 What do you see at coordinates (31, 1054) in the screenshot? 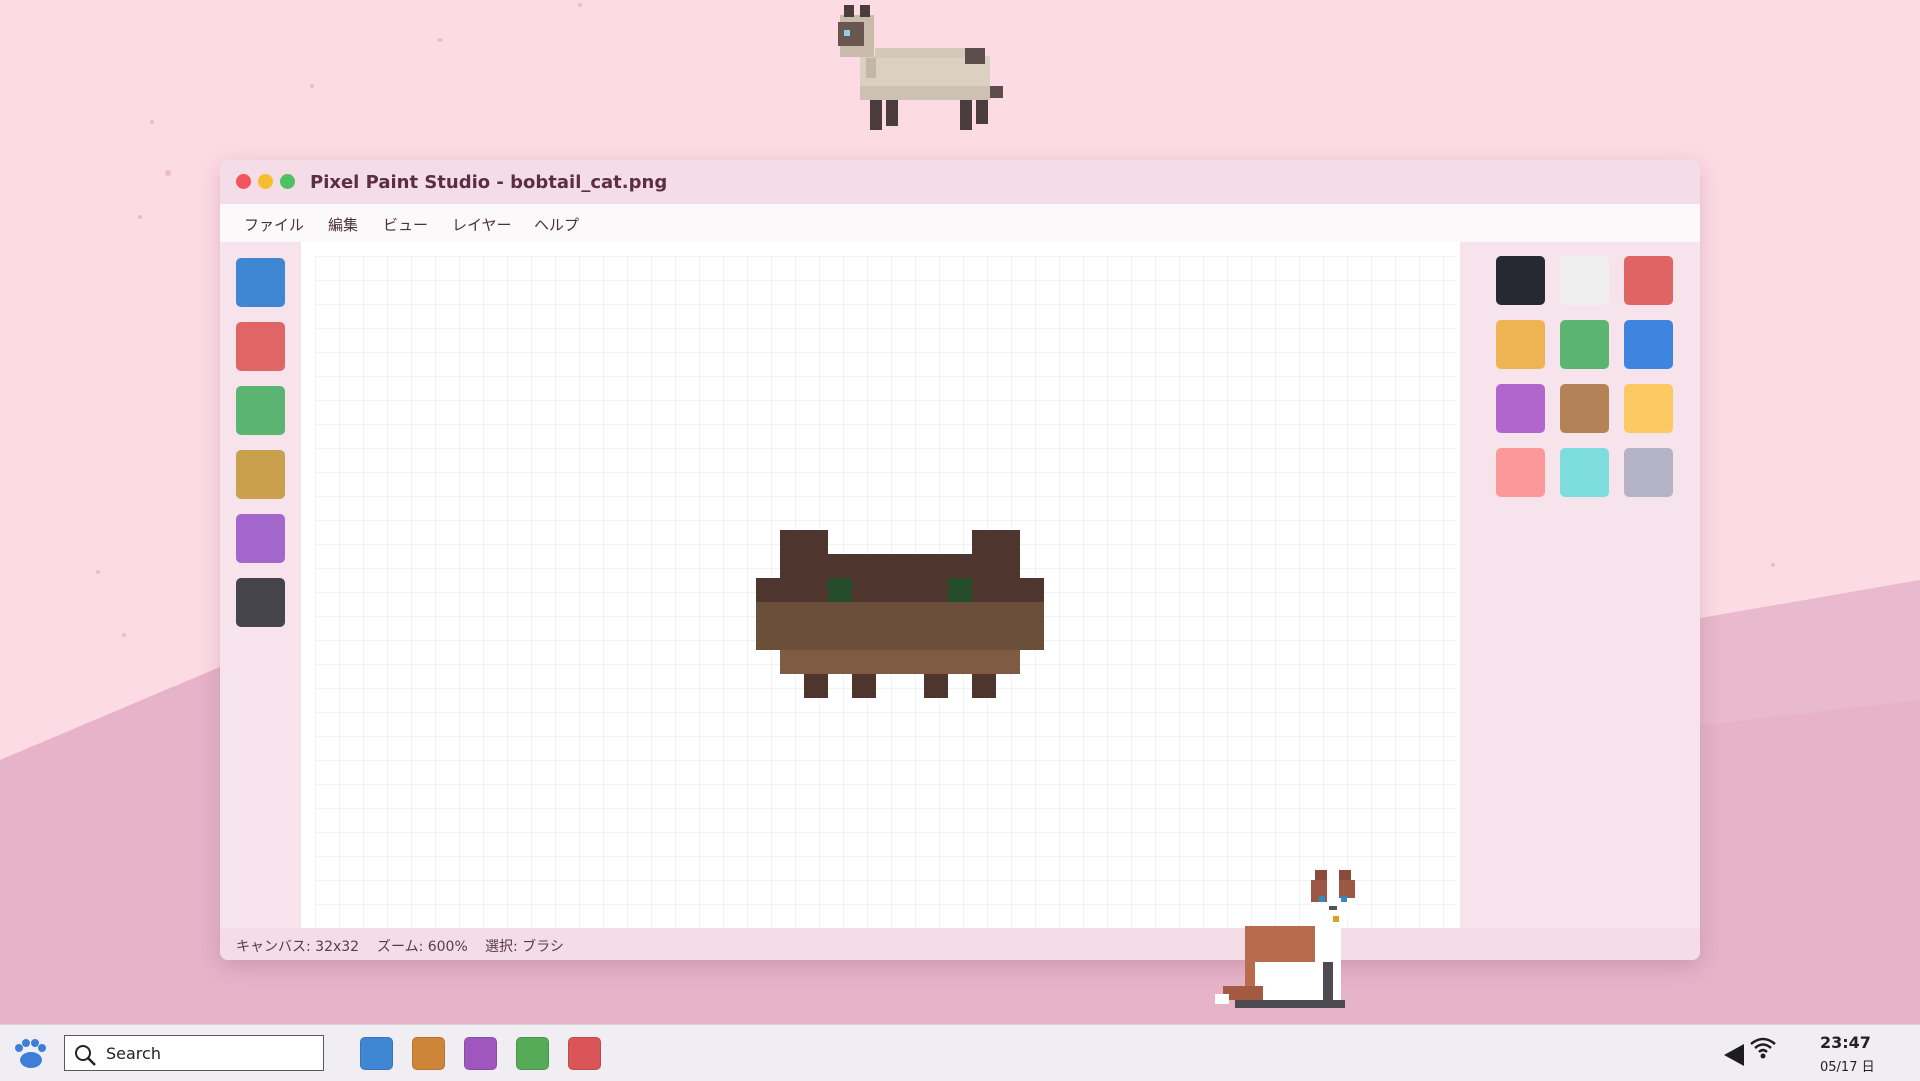
I see `paw-icon` at bounding box center [31, 1054].